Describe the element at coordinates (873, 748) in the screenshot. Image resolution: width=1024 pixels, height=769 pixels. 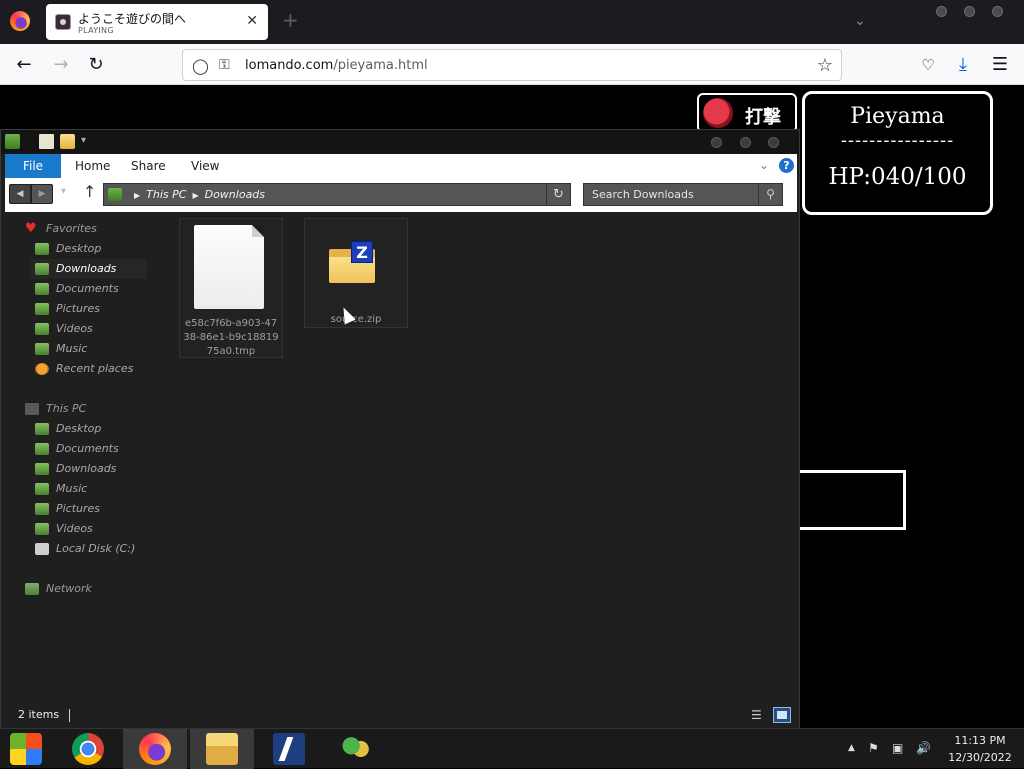
I see `action-center-flag-icon: ⚑` at that location.